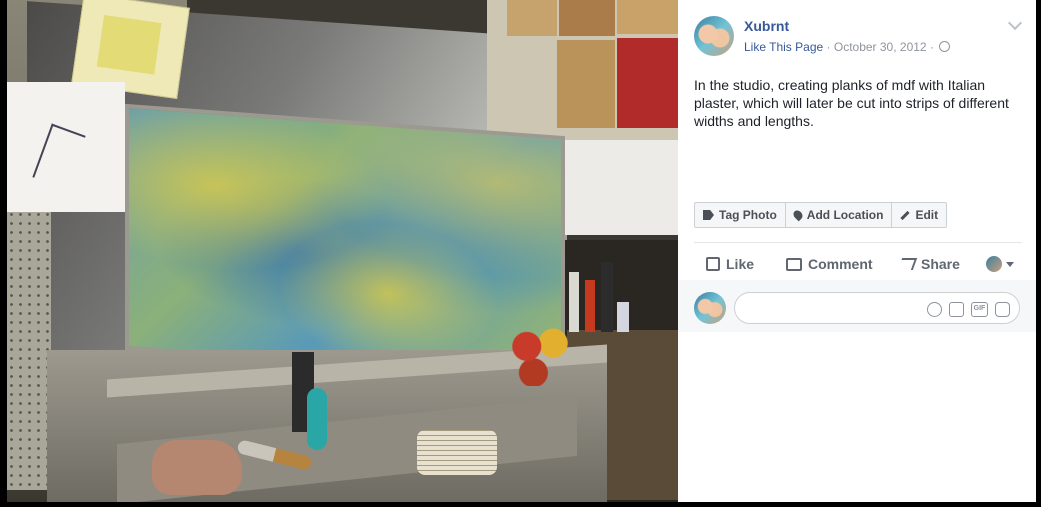  I want to click on add-location-label: Add Location, so click(845, 215).